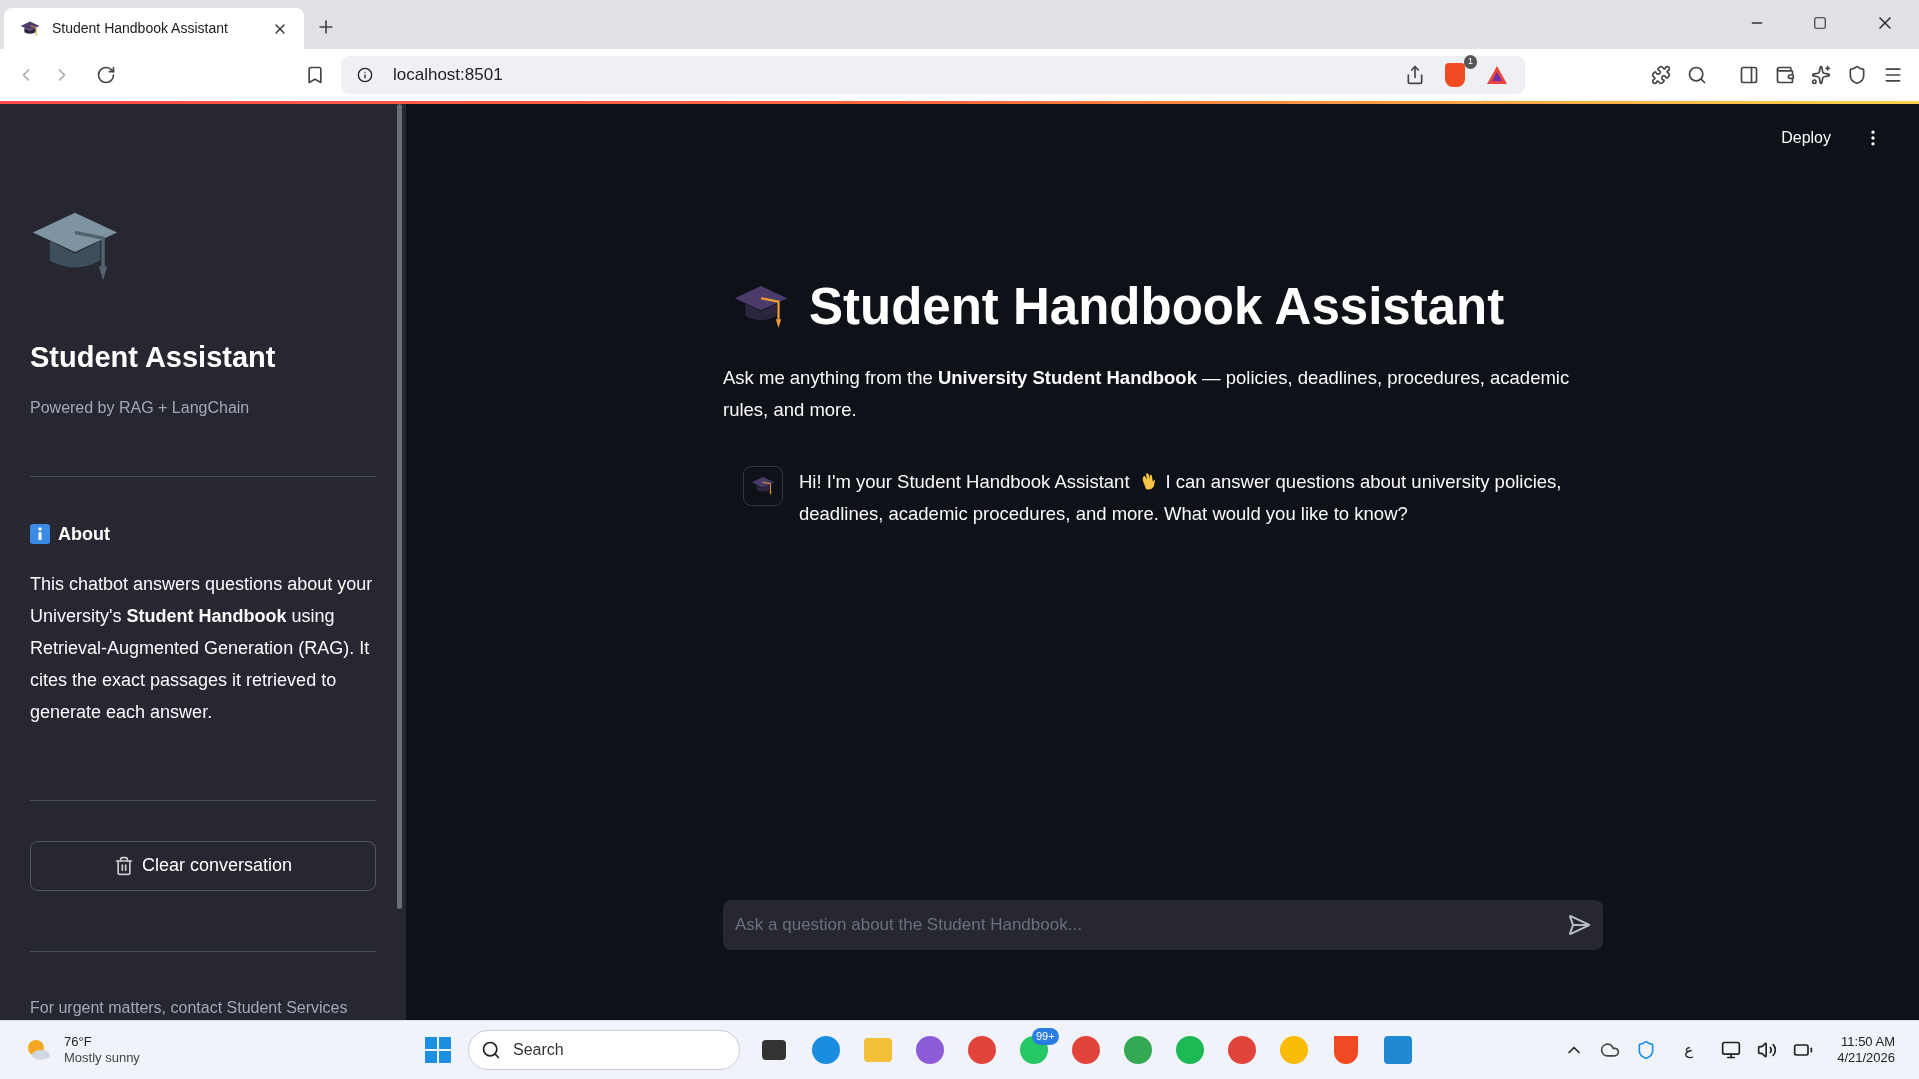 The width and height of the screenshot is (1919, 1079). I want to click on scrollbar, so click(399, 506).